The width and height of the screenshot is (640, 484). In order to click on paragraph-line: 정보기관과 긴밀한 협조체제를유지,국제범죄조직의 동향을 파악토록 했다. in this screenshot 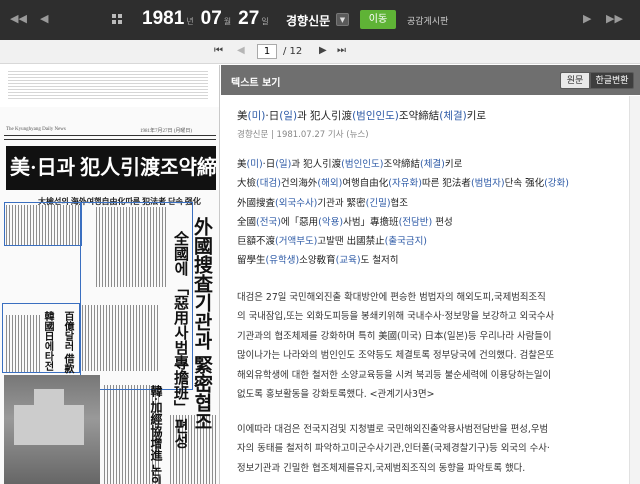, I will do `click(381, 468)`.